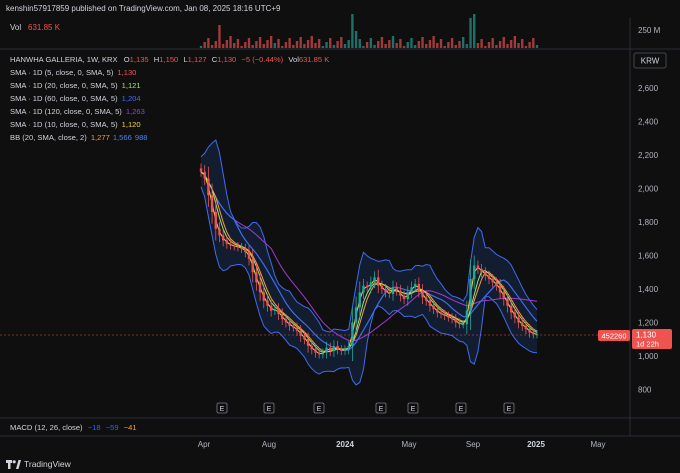  What do you see at coordinates (647, 344) in the screenshot?
I see `bar-countdown: 1d 22h` at bounding box center [647, 344].